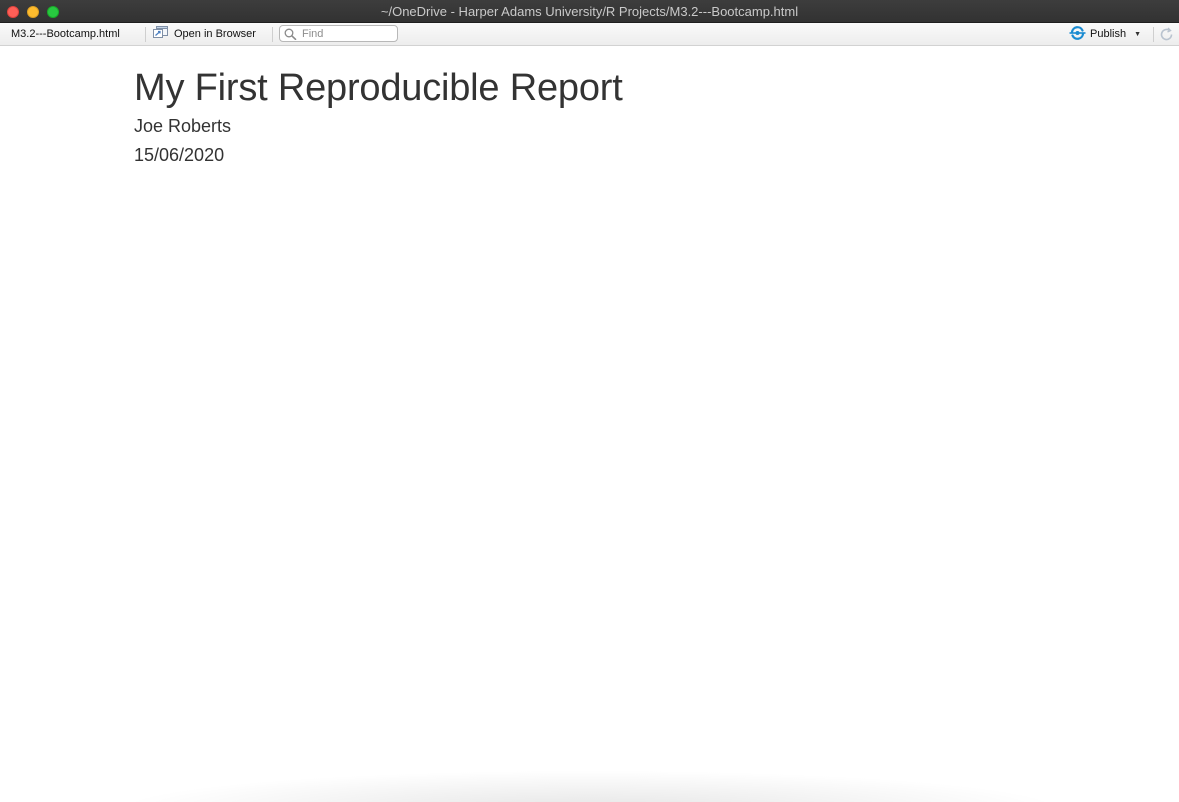 The width and height of the screenshot is (1179, 802). What do you see at coordinates (1166, 36) in the screenshot?
I see `refresh-icon` at bounding box center [1166, 36].